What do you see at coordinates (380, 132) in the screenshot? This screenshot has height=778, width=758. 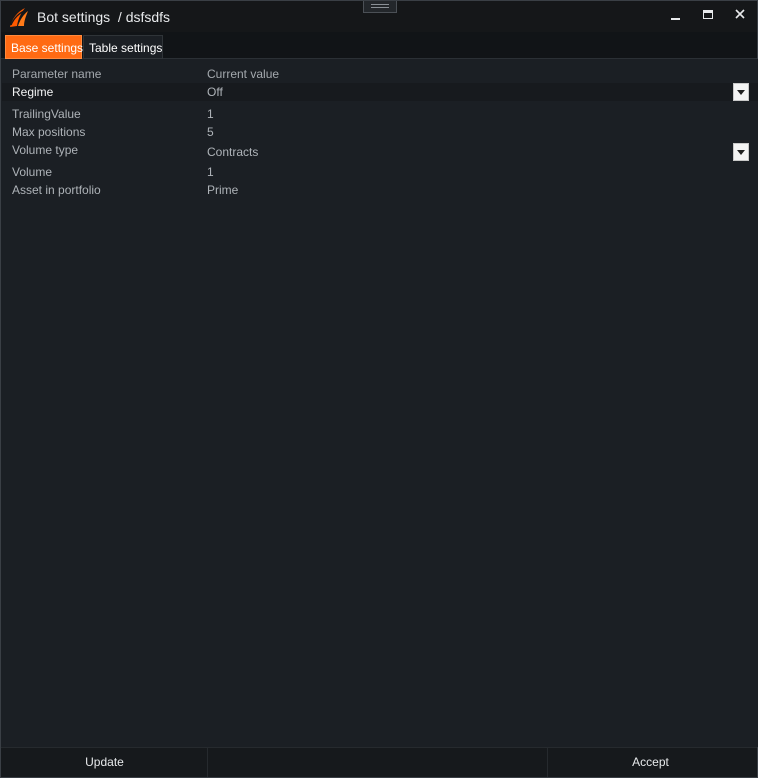 I see `table-row: Max positions 5` at bounding box center [380, 132].